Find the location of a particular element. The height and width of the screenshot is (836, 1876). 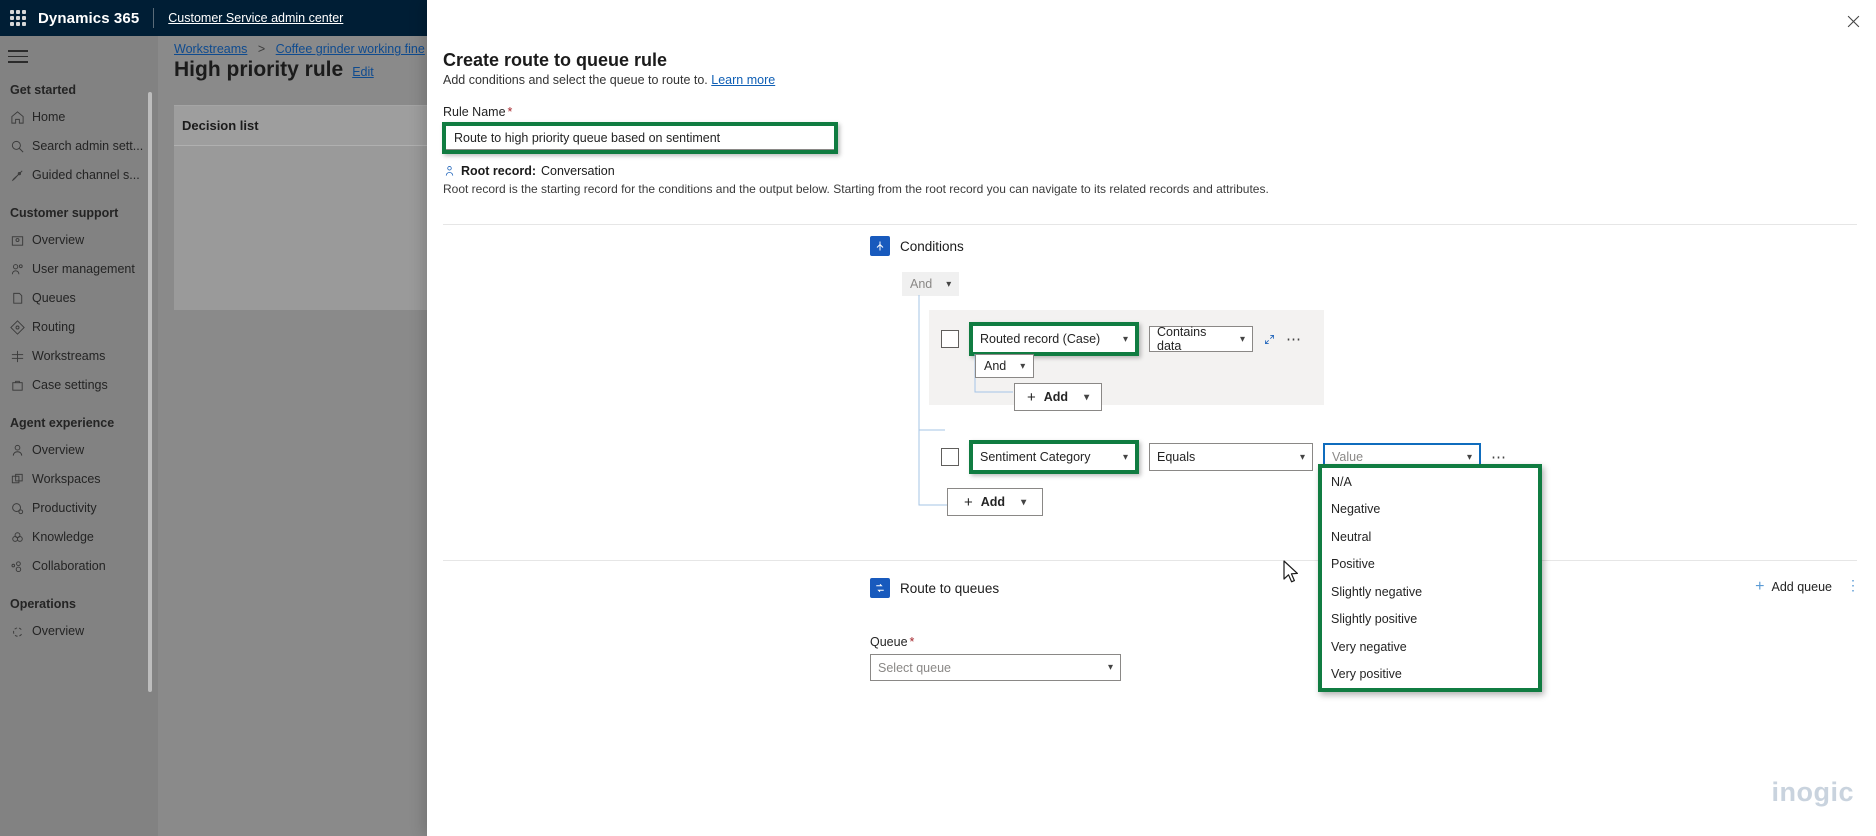

learn-more-link: Learn more is located at coordinates (743, 80).